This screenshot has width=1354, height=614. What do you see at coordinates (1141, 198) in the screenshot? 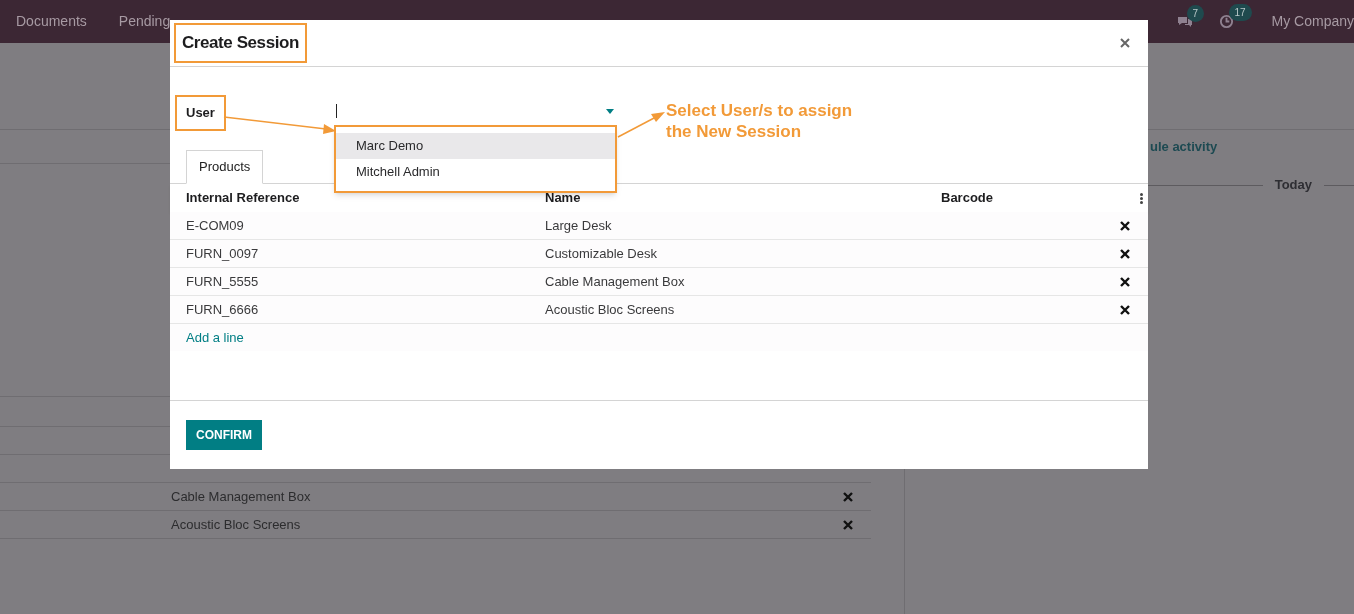
I see `kebab-icon` at bounding box center [1141, 198].